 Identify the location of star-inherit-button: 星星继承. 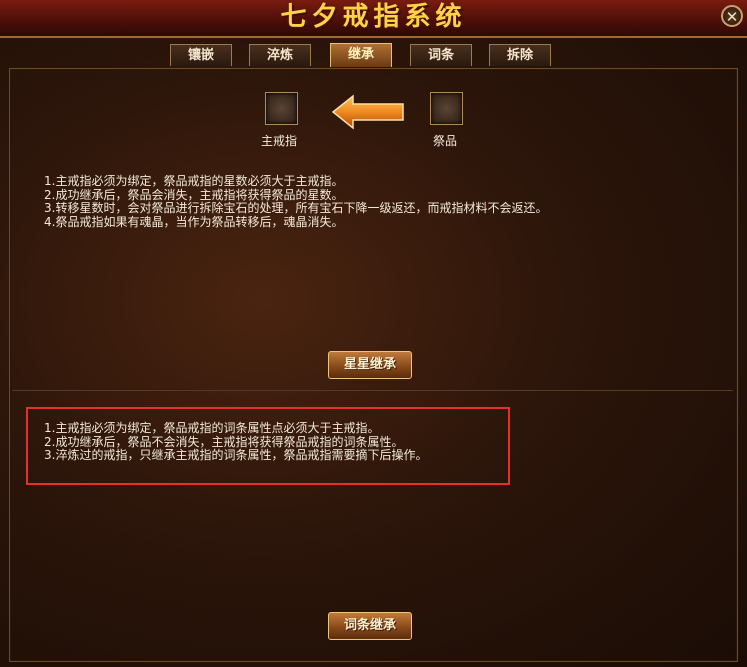
(370, 365).